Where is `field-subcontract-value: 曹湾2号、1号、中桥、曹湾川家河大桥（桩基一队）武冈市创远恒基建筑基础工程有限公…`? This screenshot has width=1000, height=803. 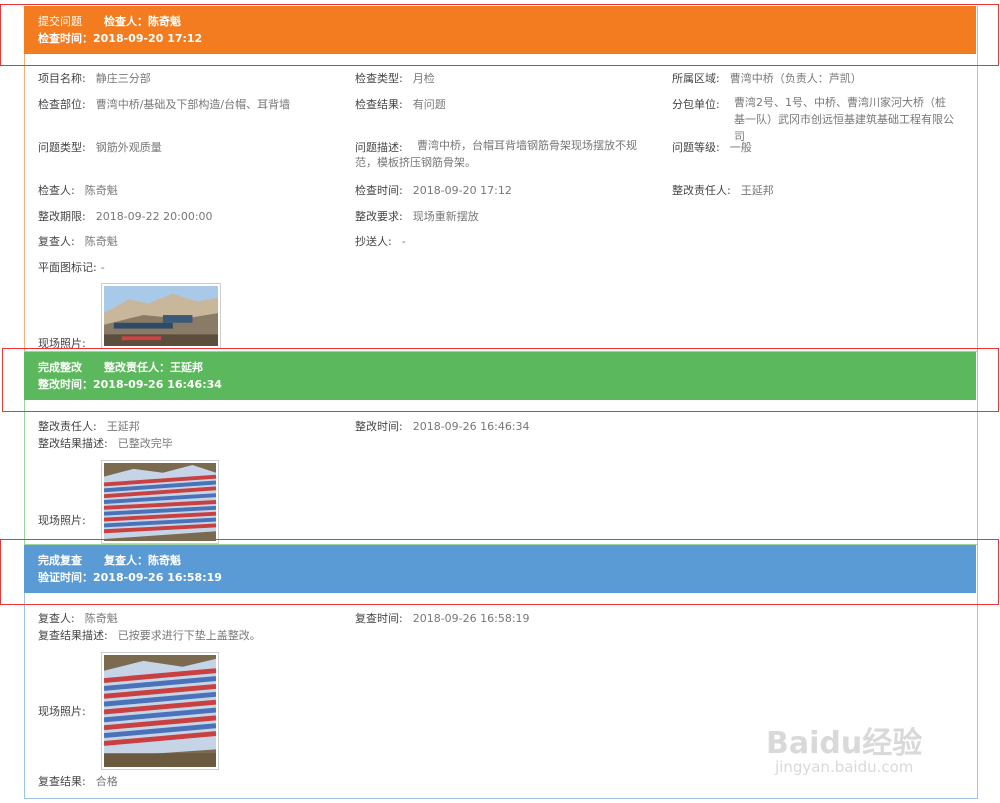
field-subcontract-value: 曹湾2号、1号、中桥、曹湾川家河大桥（桩基一队）武冈市创远恒基建筑基础工程有限公… is located at coordinates (844, 119).